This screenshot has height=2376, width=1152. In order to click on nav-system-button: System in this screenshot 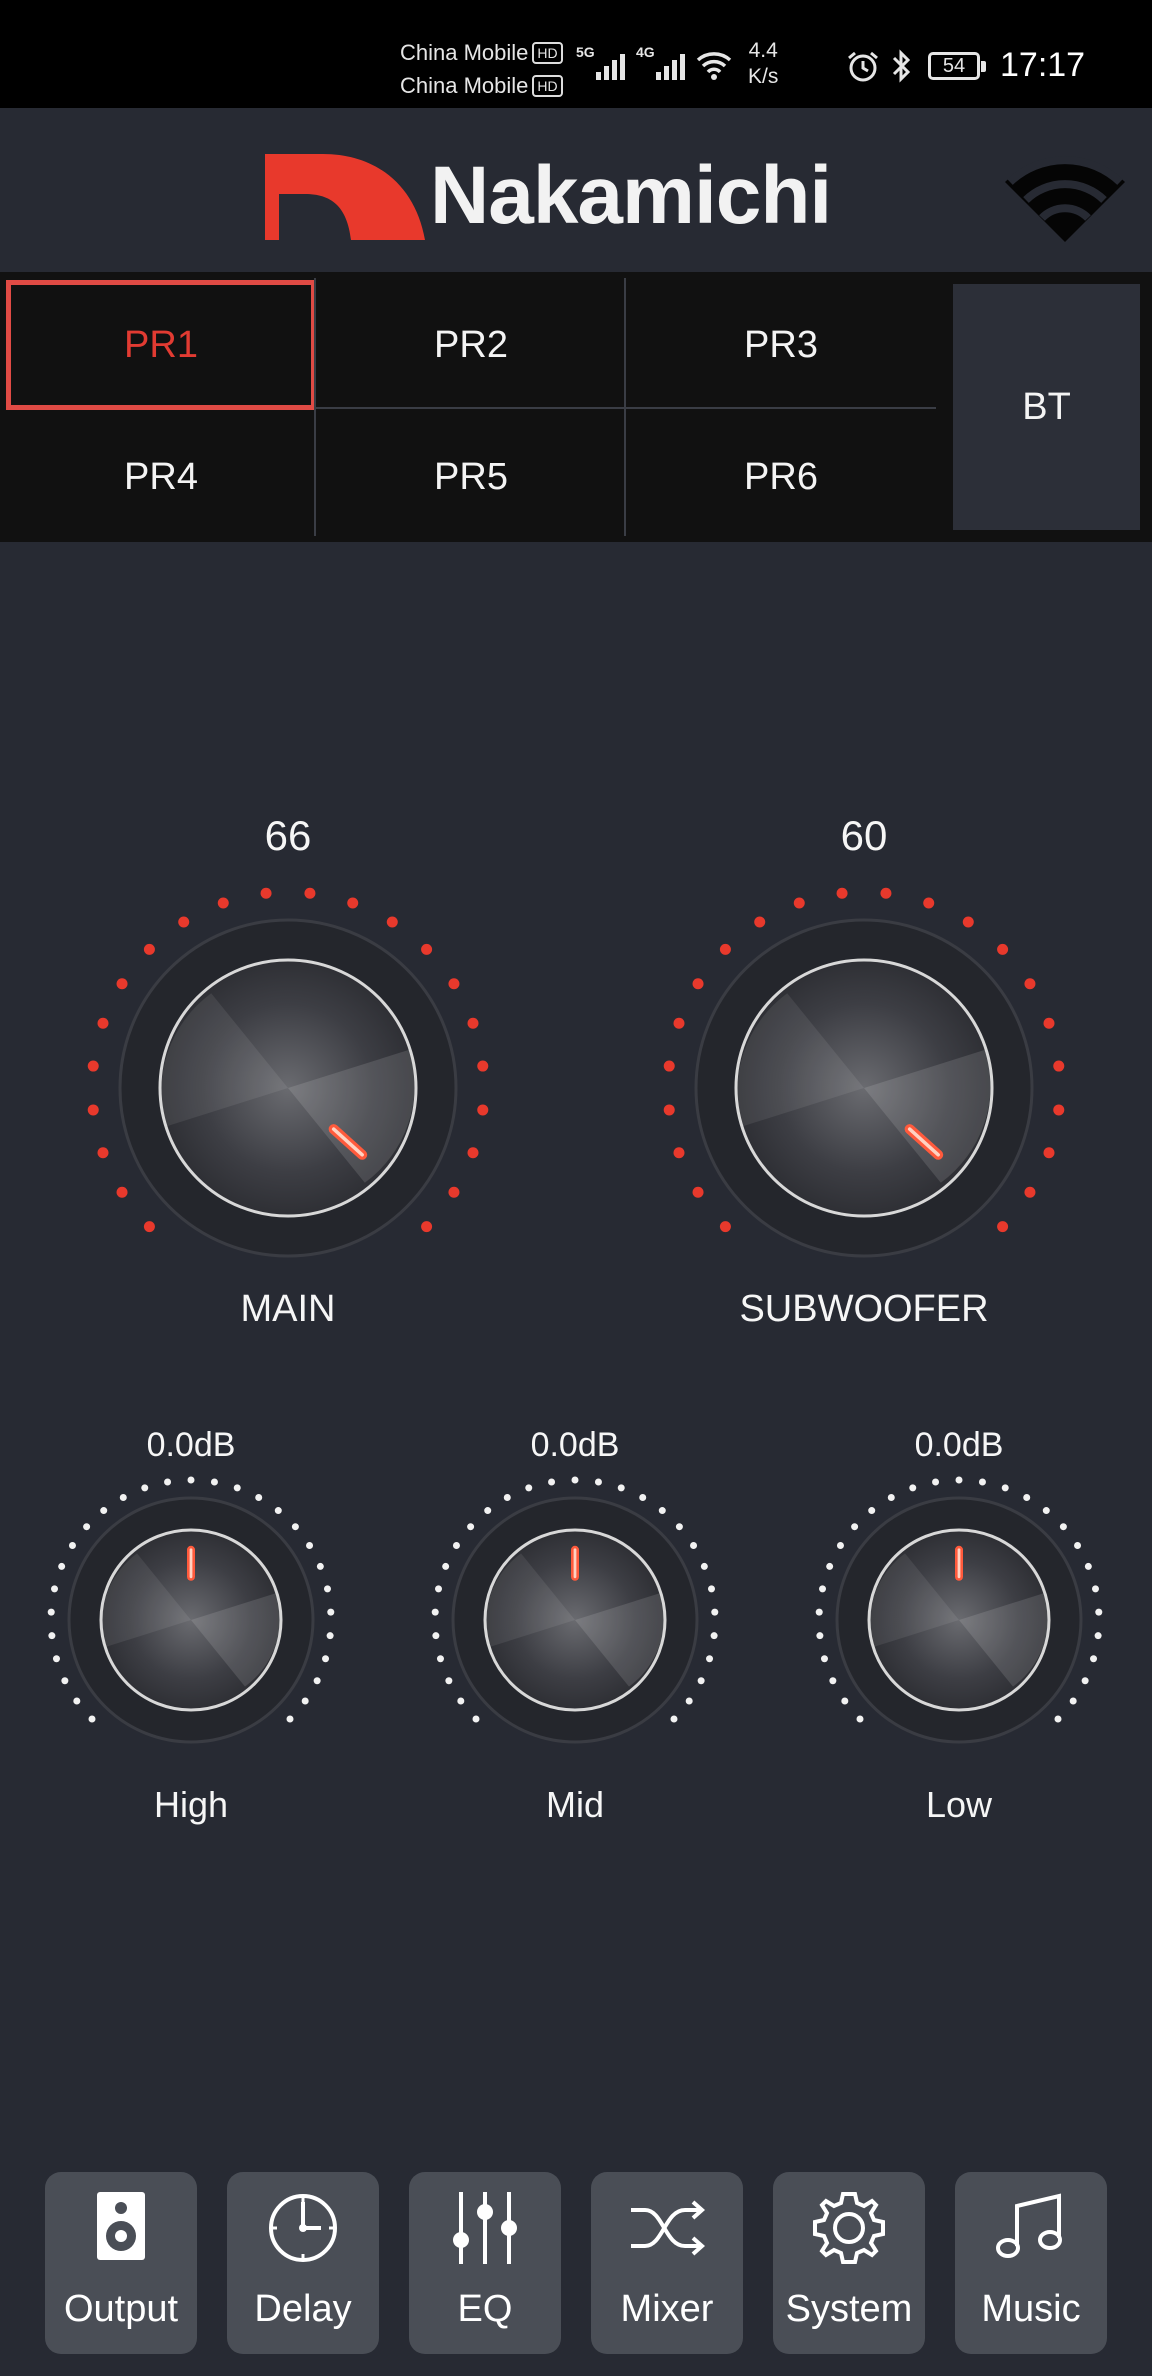, I will do `click(849, 2263)`.